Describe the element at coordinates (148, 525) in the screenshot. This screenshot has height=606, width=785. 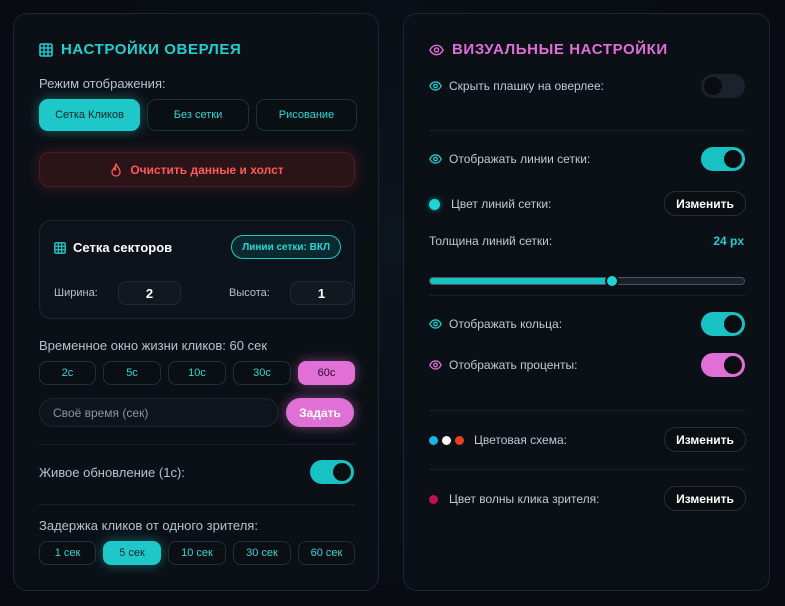
I see `viewer-delay-label: Задержка кликов от одного зрителя:` at that location.